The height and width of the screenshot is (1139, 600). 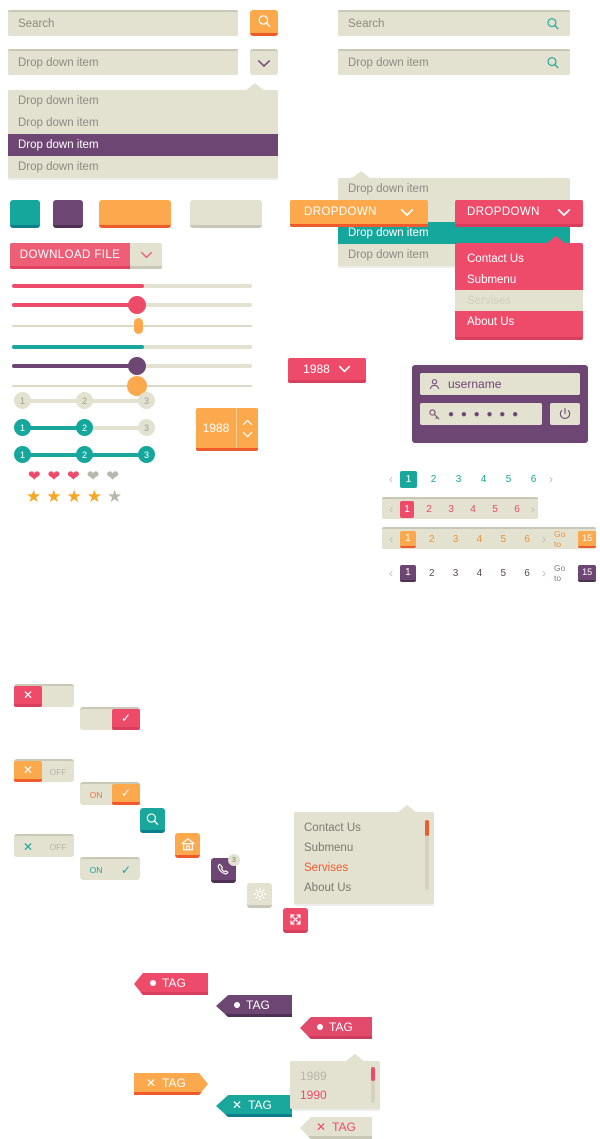 I want to click on gear-icon-button, so click(x=259, y=895).